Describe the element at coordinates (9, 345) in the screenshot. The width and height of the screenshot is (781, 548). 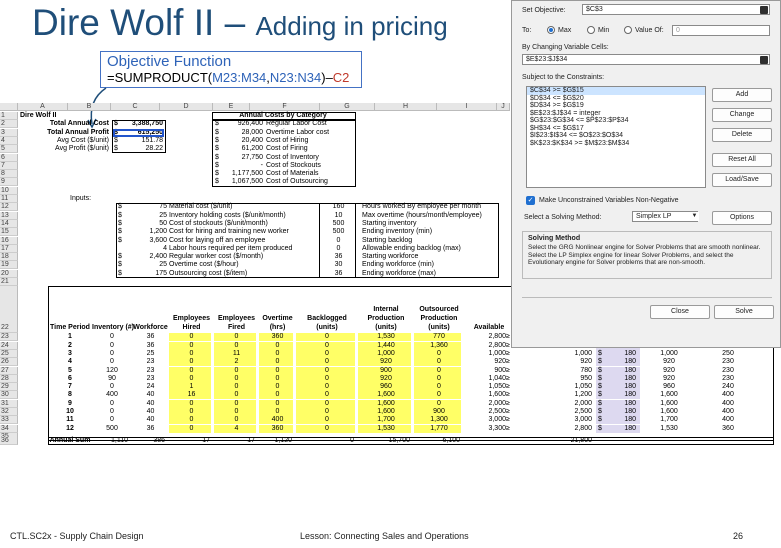
I see `row-number: 24` at that location.